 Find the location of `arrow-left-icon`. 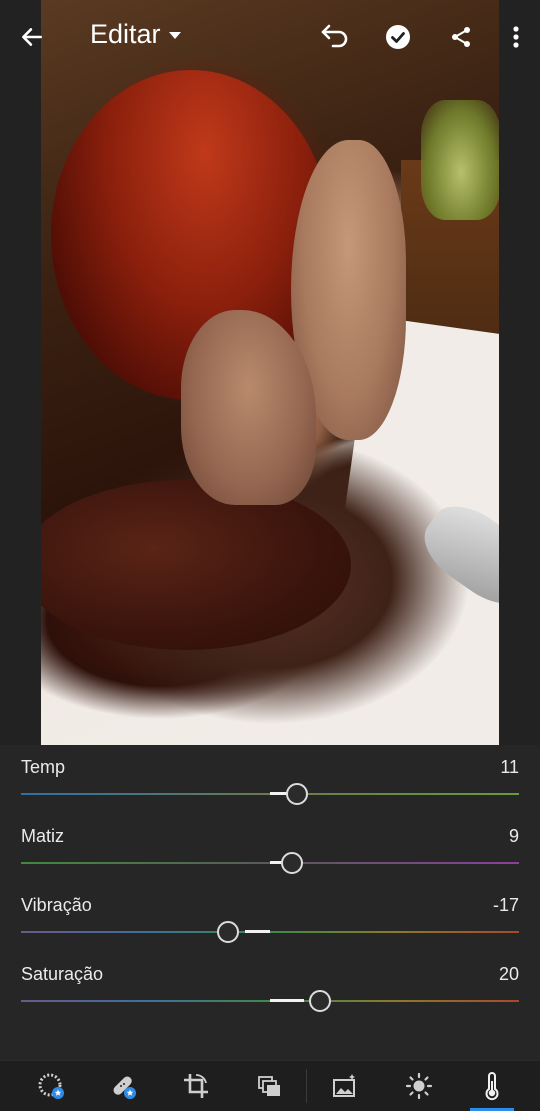

arrow-left-icon is located at coordinates (32, 37).